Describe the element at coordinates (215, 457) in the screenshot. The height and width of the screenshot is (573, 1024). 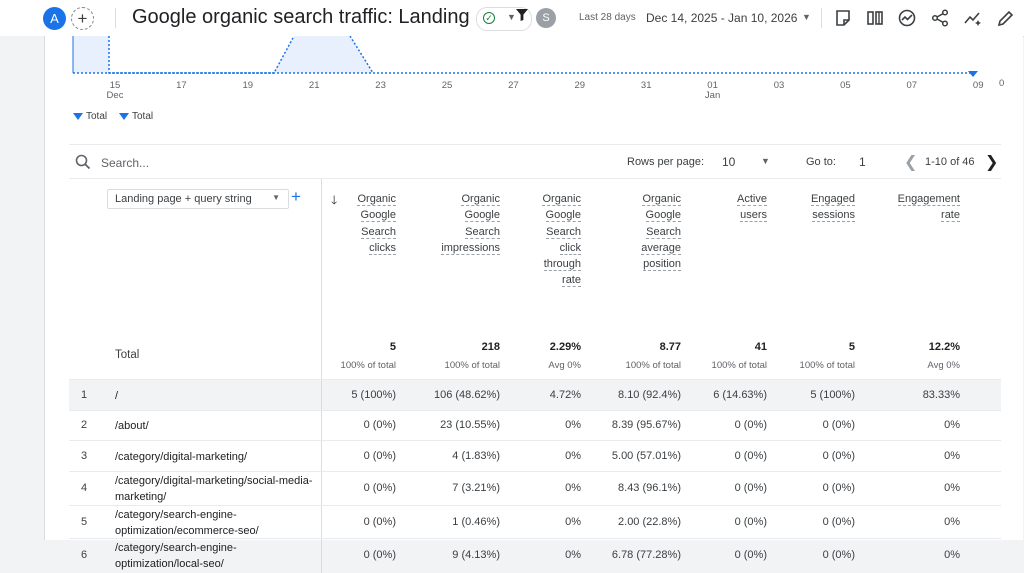
I see `landing-page-link: /category/digital-marketing/` at that location.